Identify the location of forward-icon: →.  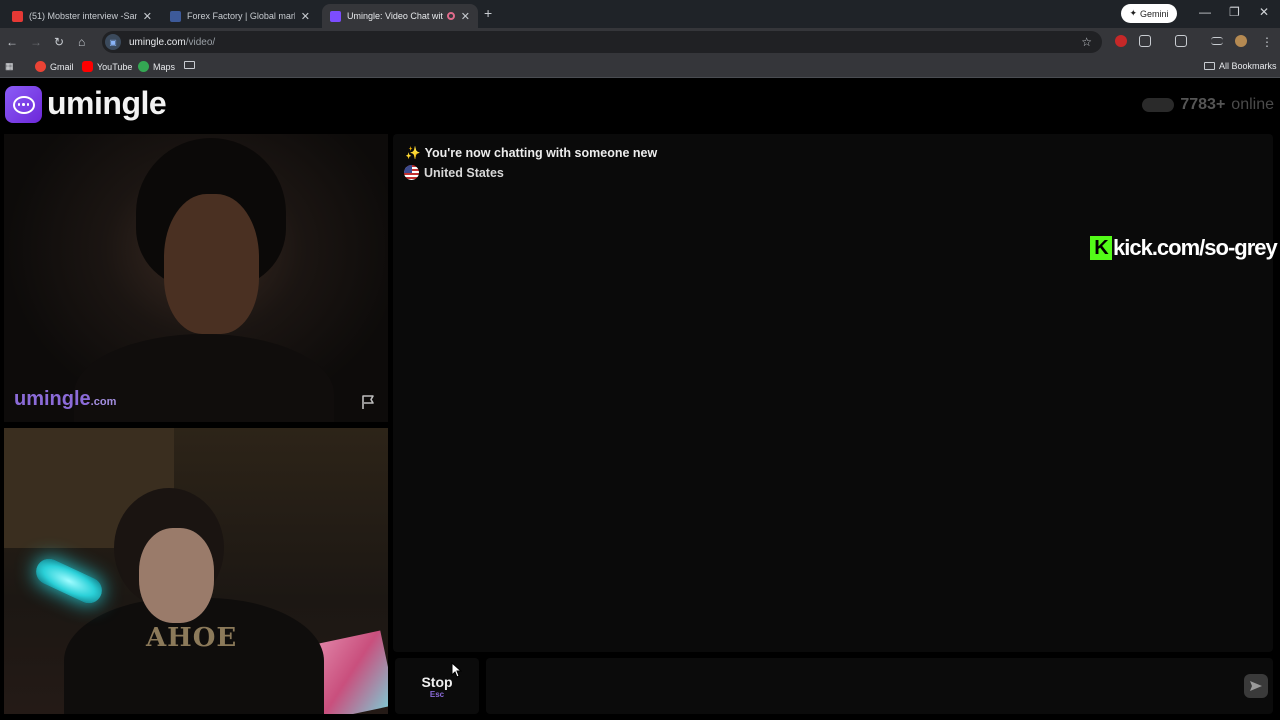
(36, 42).